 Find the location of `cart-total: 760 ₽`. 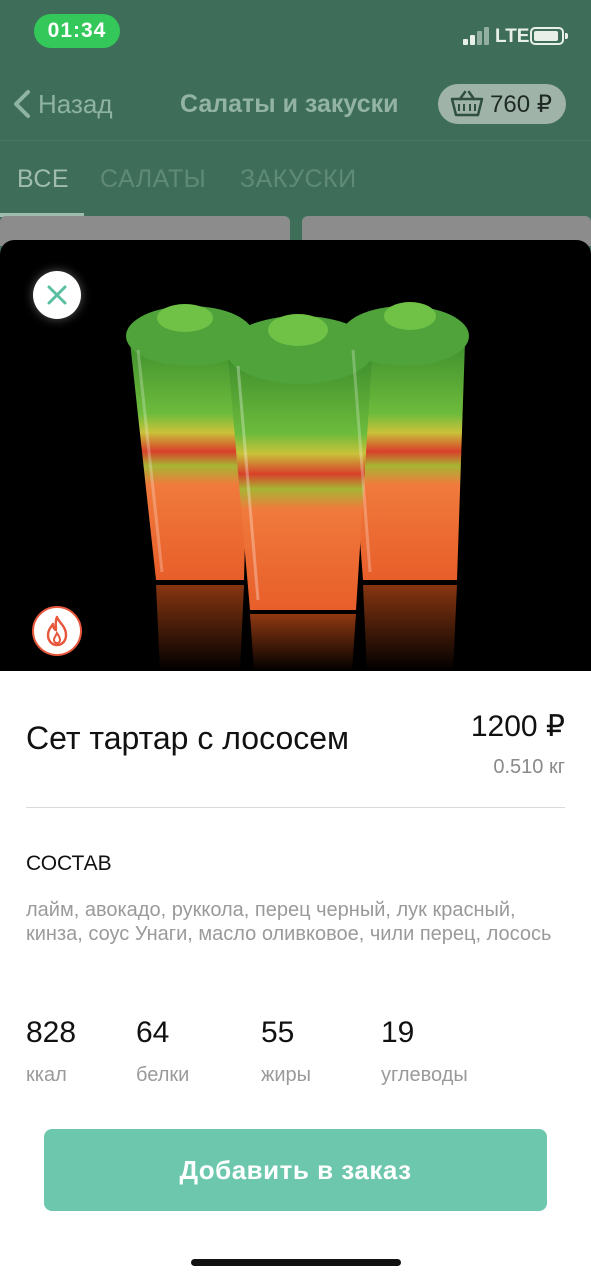

cart-total: 760 ₽ is located at coordinates (521, 104).